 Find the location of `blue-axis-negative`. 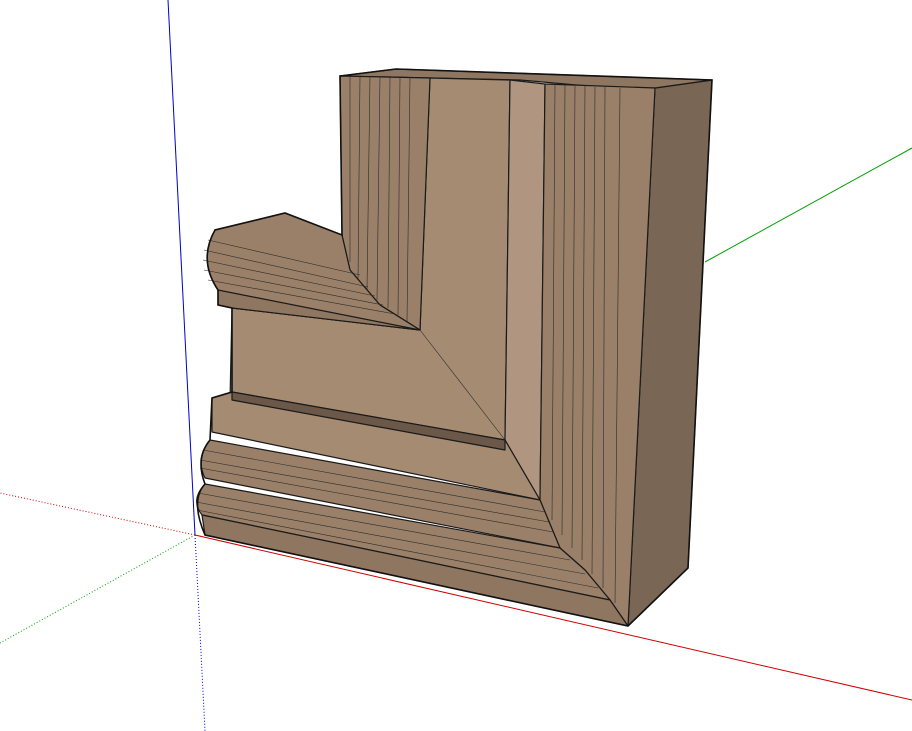

blue-axis-negative is located at coordinates (200, 632).